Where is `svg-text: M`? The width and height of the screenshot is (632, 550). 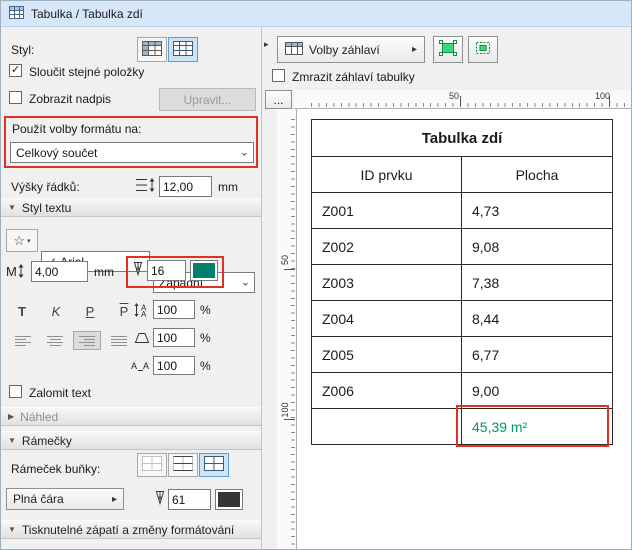 svg-text: M is located at coordinates (11, 271).